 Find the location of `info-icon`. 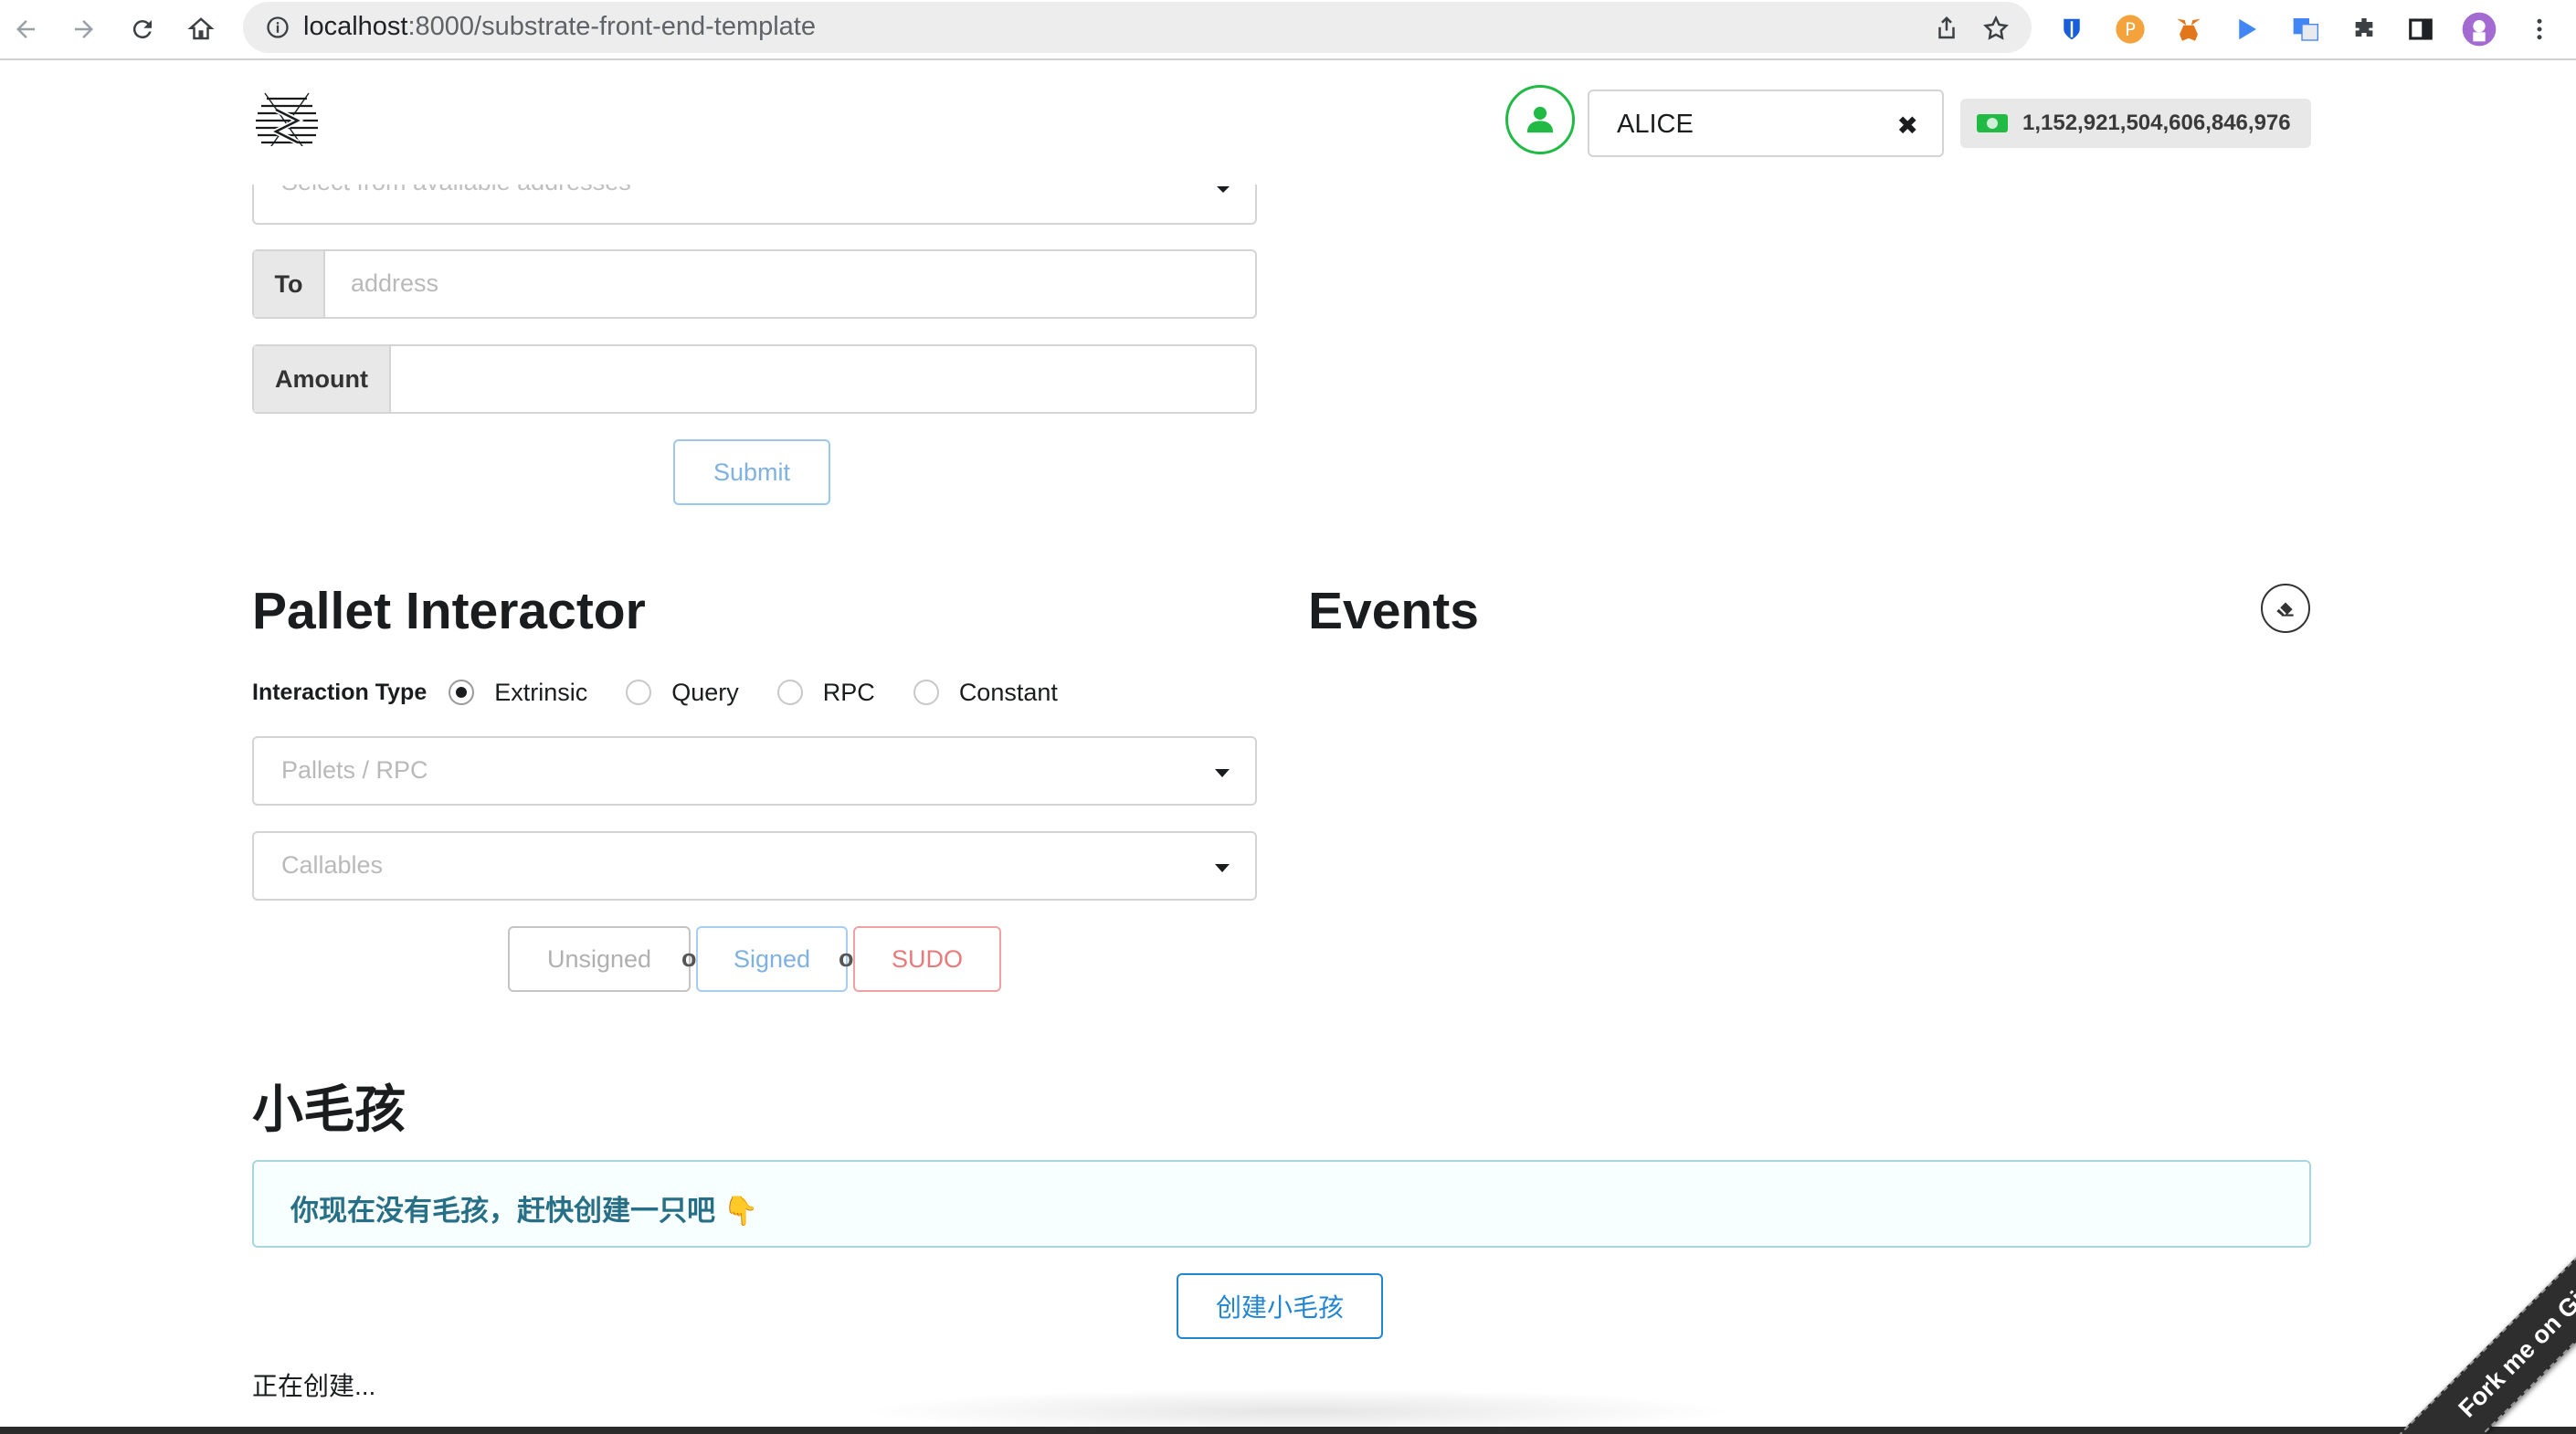

info-icon is located at coordinates (277, 28).